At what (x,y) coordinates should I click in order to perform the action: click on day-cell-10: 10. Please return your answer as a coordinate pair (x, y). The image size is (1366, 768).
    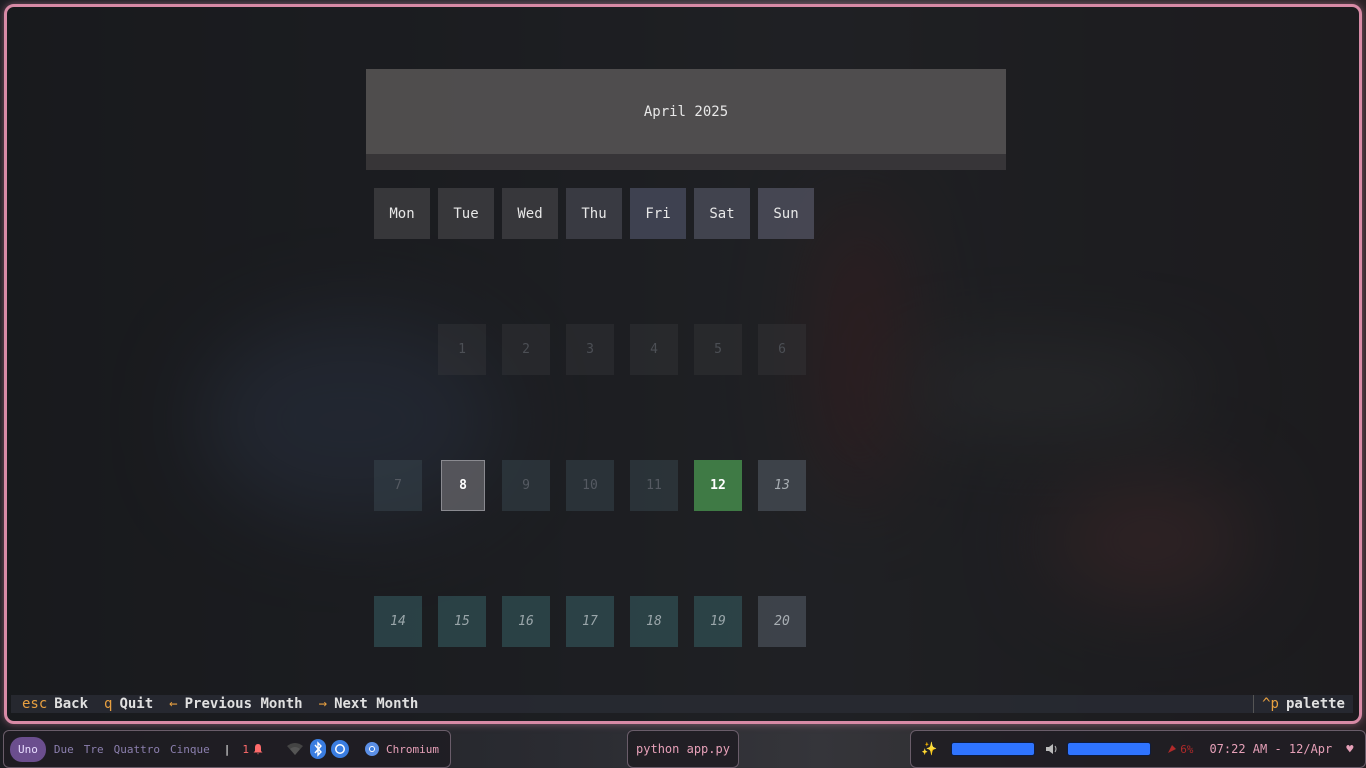
    Looking at the image, I should click on (590, 485).